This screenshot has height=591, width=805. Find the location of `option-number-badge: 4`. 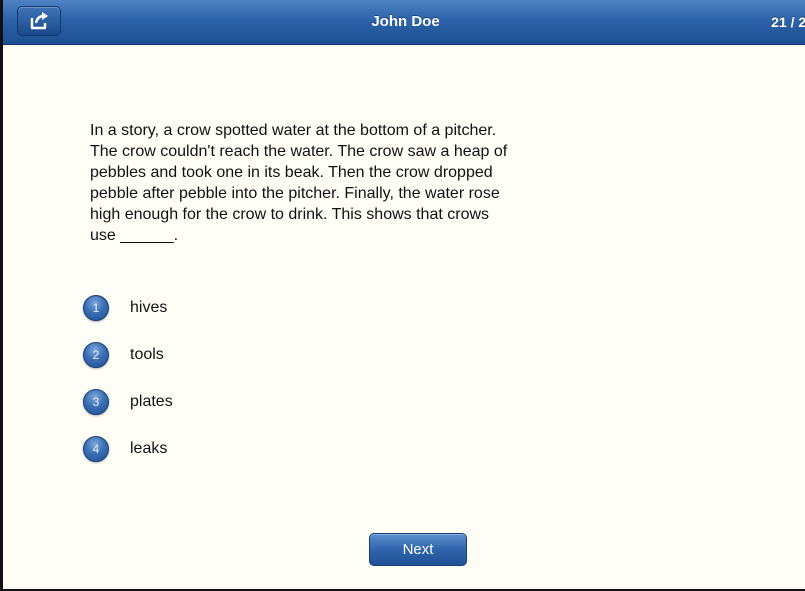

option-number-badge: 4 is located at coordinates (96, 448).